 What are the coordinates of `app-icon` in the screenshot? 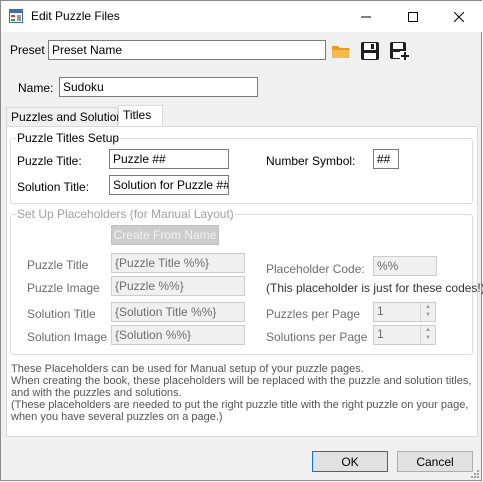 It's located at (16, 16).